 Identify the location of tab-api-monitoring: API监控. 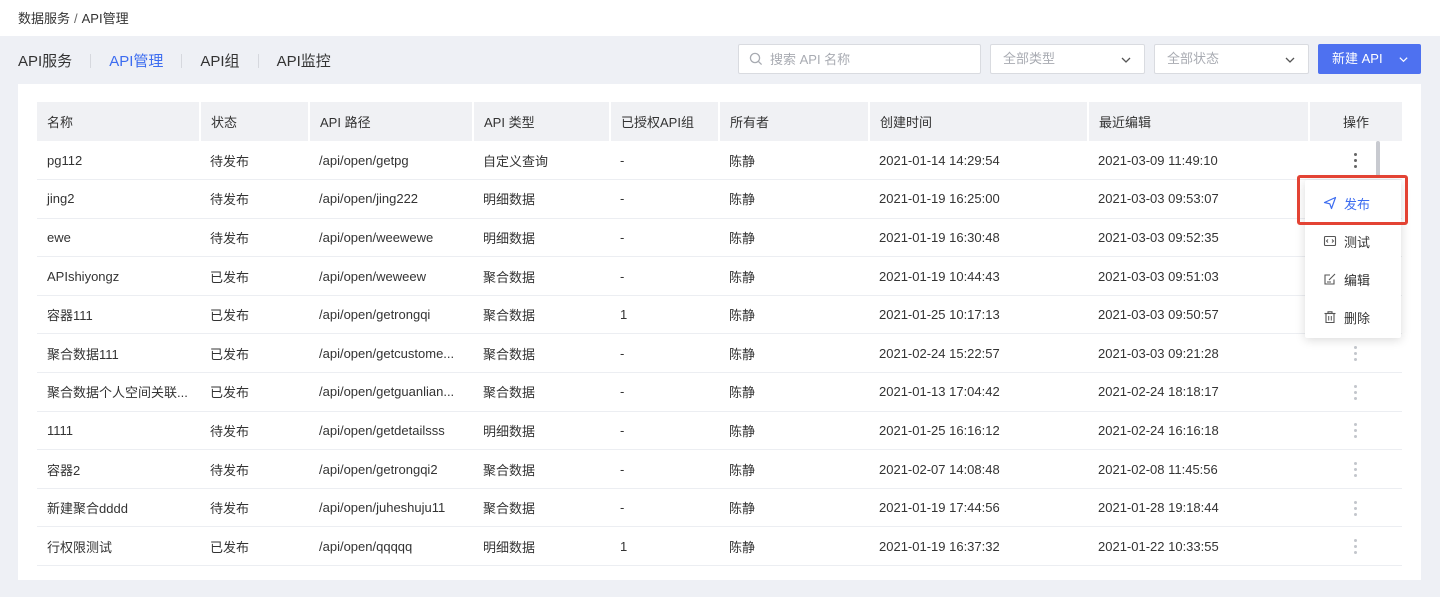
(304, 60).